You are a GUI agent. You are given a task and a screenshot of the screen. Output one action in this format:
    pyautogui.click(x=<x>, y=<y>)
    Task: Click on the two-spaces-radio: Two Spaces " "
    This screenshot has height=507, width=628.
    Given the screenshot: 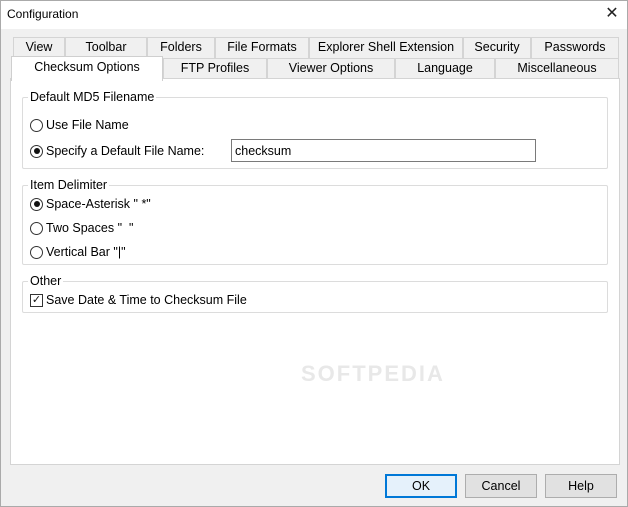 What is the action you would take?
    pyautogui.click(x=81, y=228)
    